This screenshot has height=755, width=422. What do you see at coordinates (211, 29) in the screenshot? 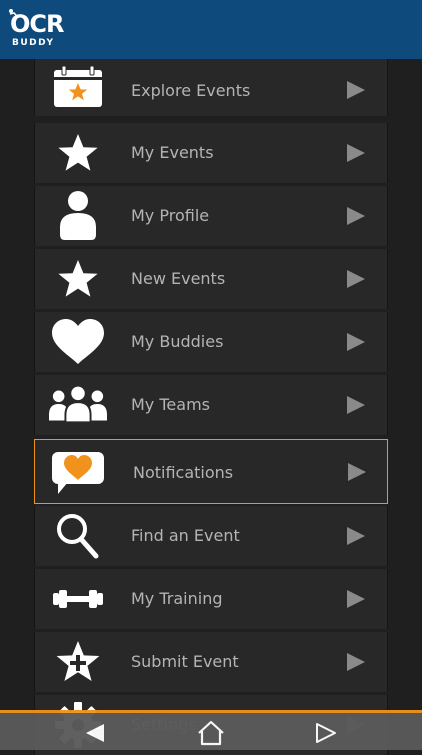
I see `app-header: OCR BUDDY` at bounding box center [211, 29].